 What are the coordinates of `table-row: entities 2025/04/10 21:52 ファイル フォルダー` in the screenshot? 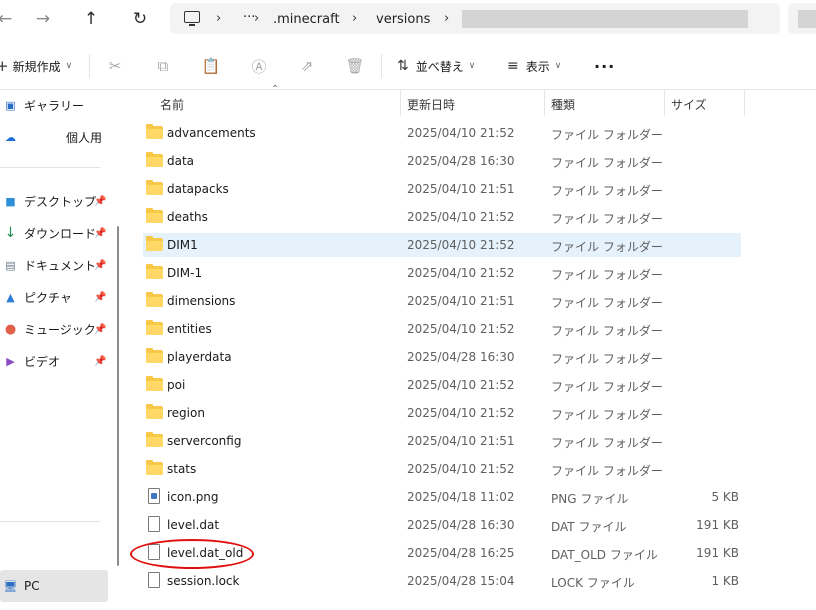 It's located at (442, 329).